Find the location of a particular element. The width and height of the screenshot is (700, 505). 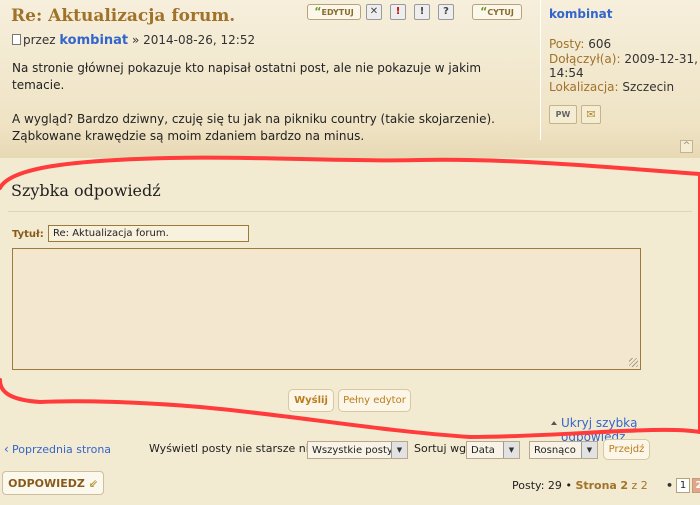

pm-icon: PW is located at coordinates (563, 114).